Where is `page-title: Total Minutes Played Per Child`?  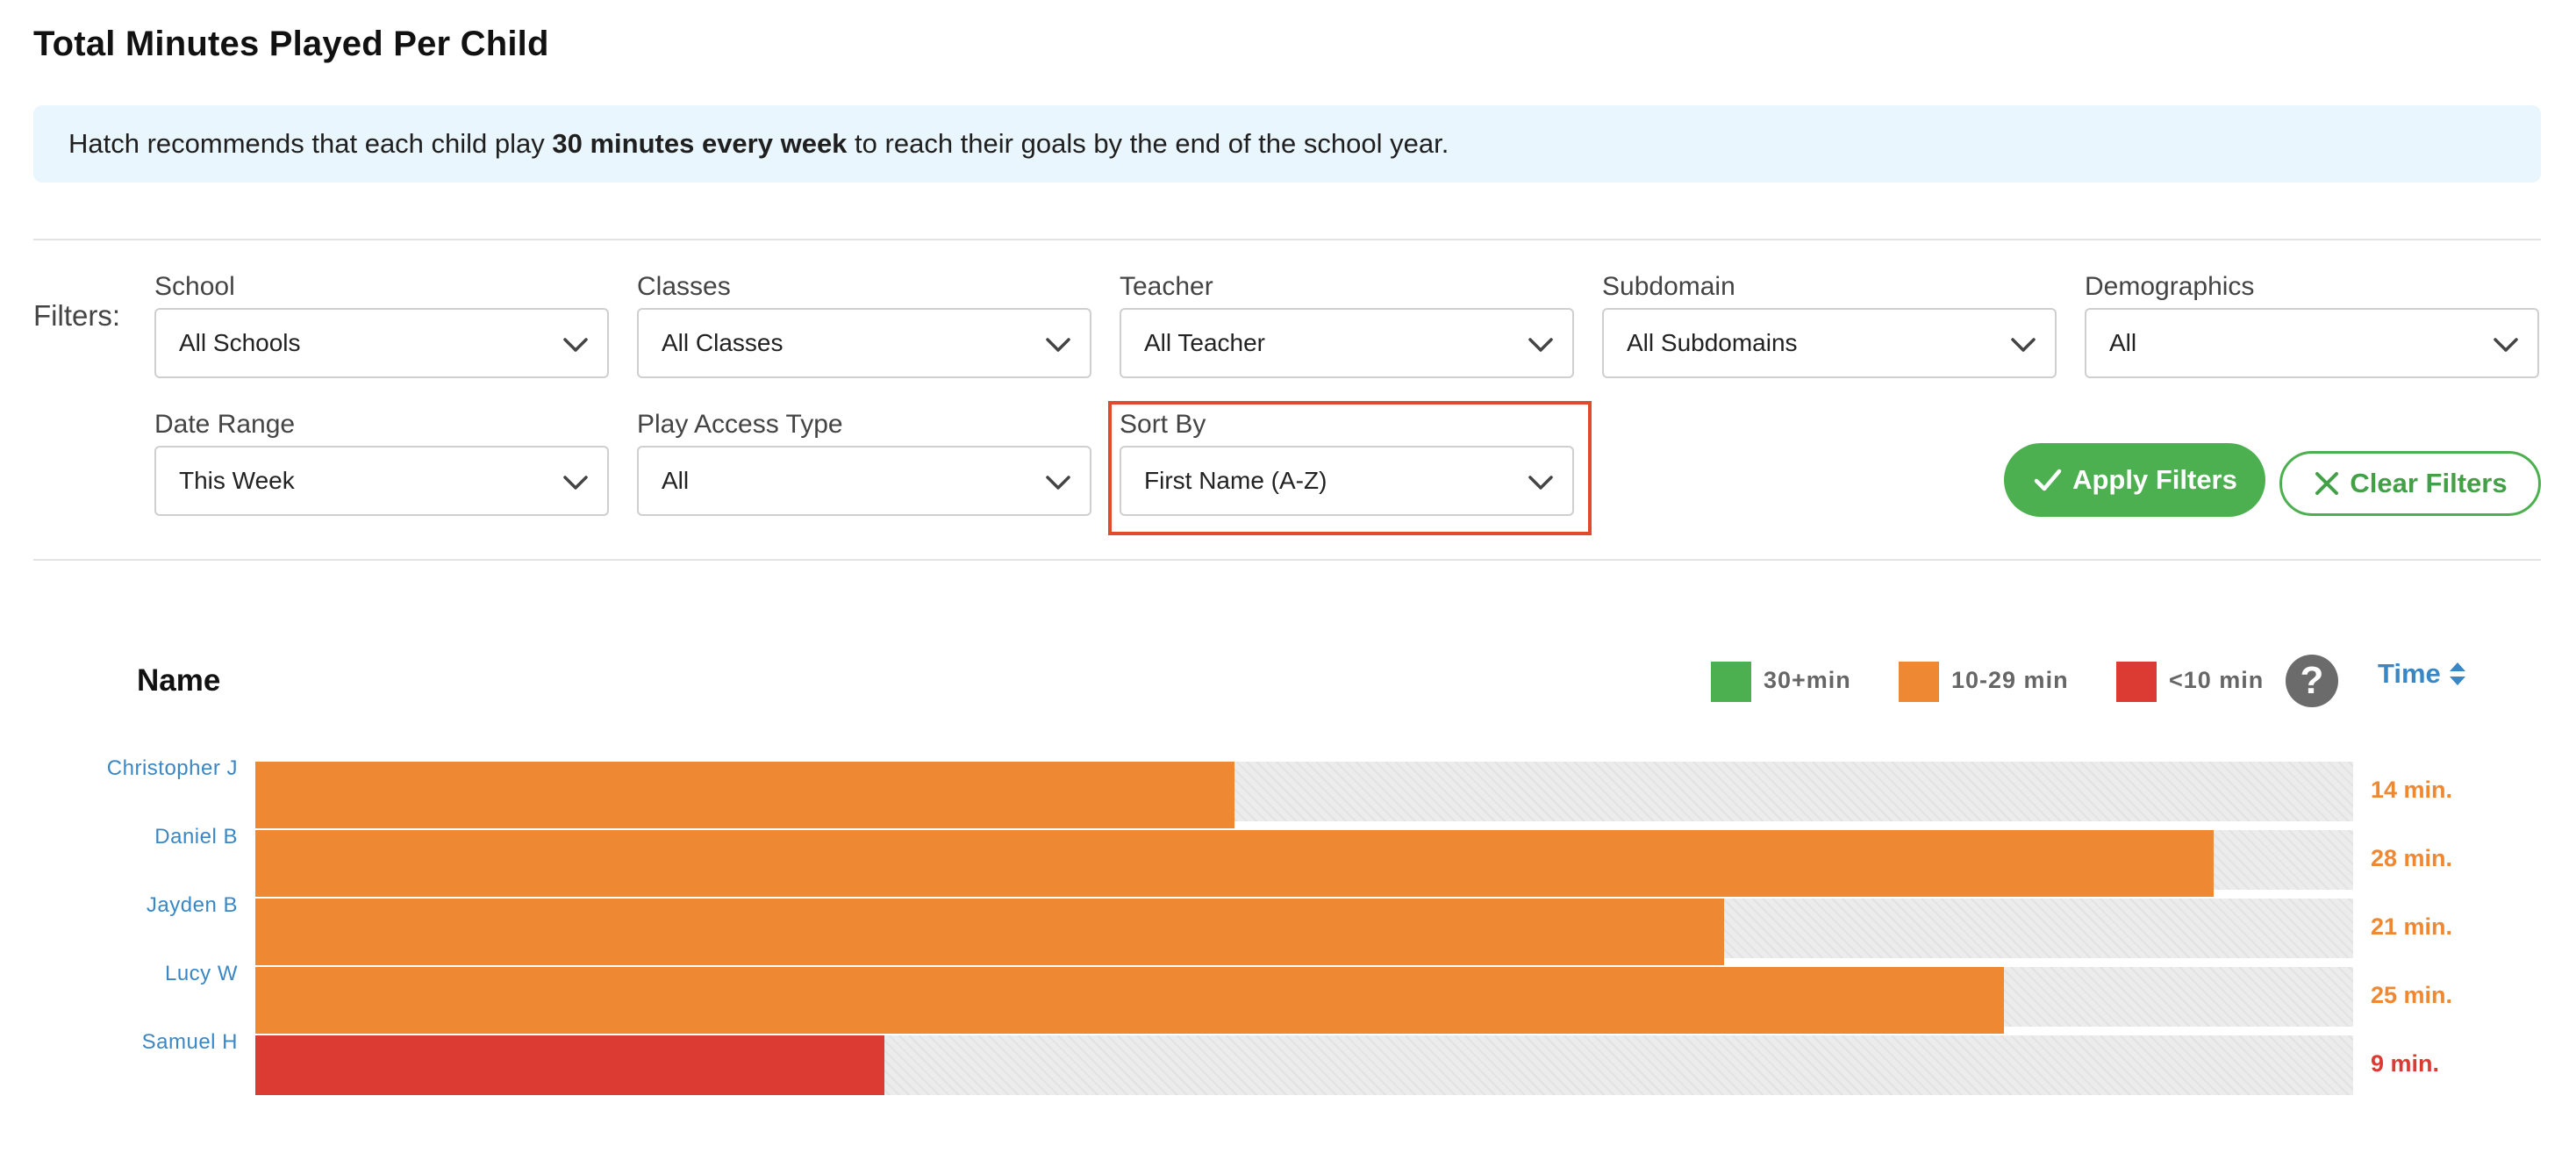 page-title: Total Minutes Played Per Child is located at coordinates (291, 44).